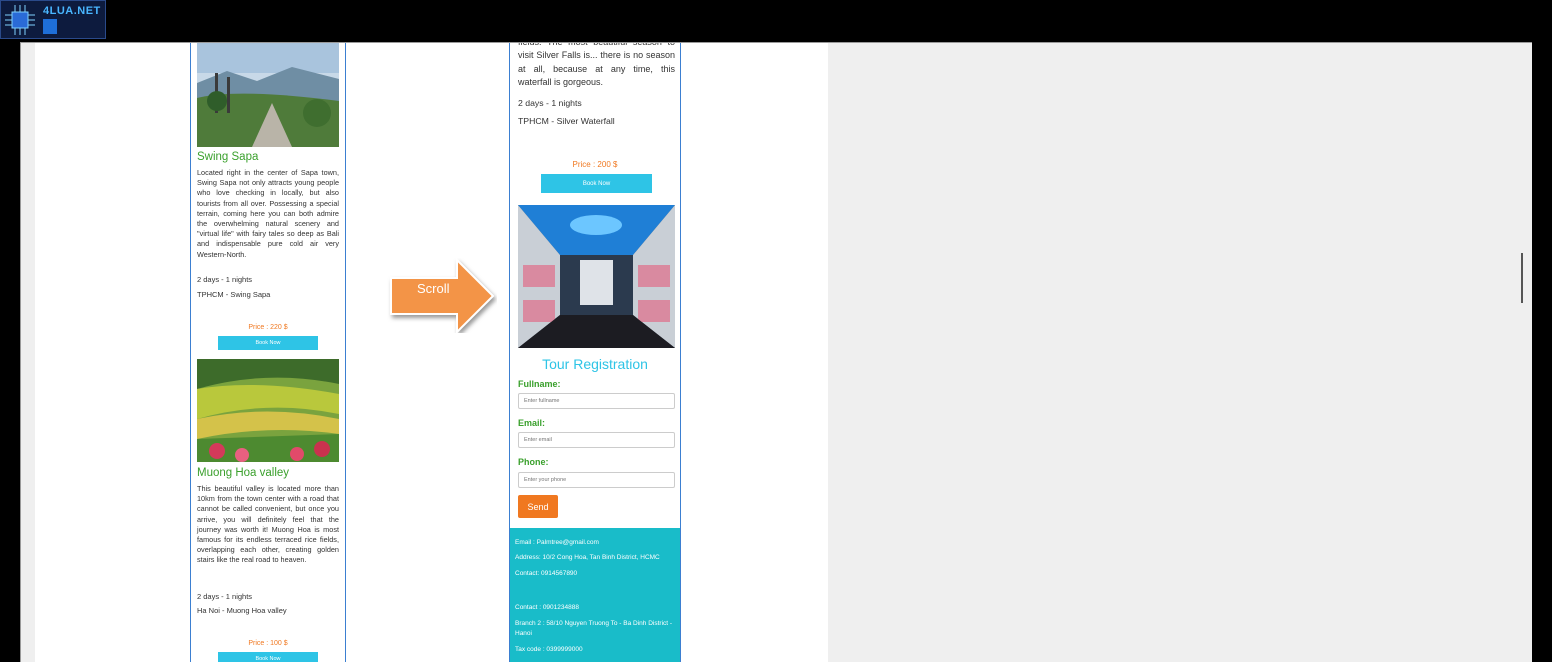 The height and width of the screenshot is (662, 1552). I want to click on watermark-logo: 4LUA.NET, so click(53, 19).